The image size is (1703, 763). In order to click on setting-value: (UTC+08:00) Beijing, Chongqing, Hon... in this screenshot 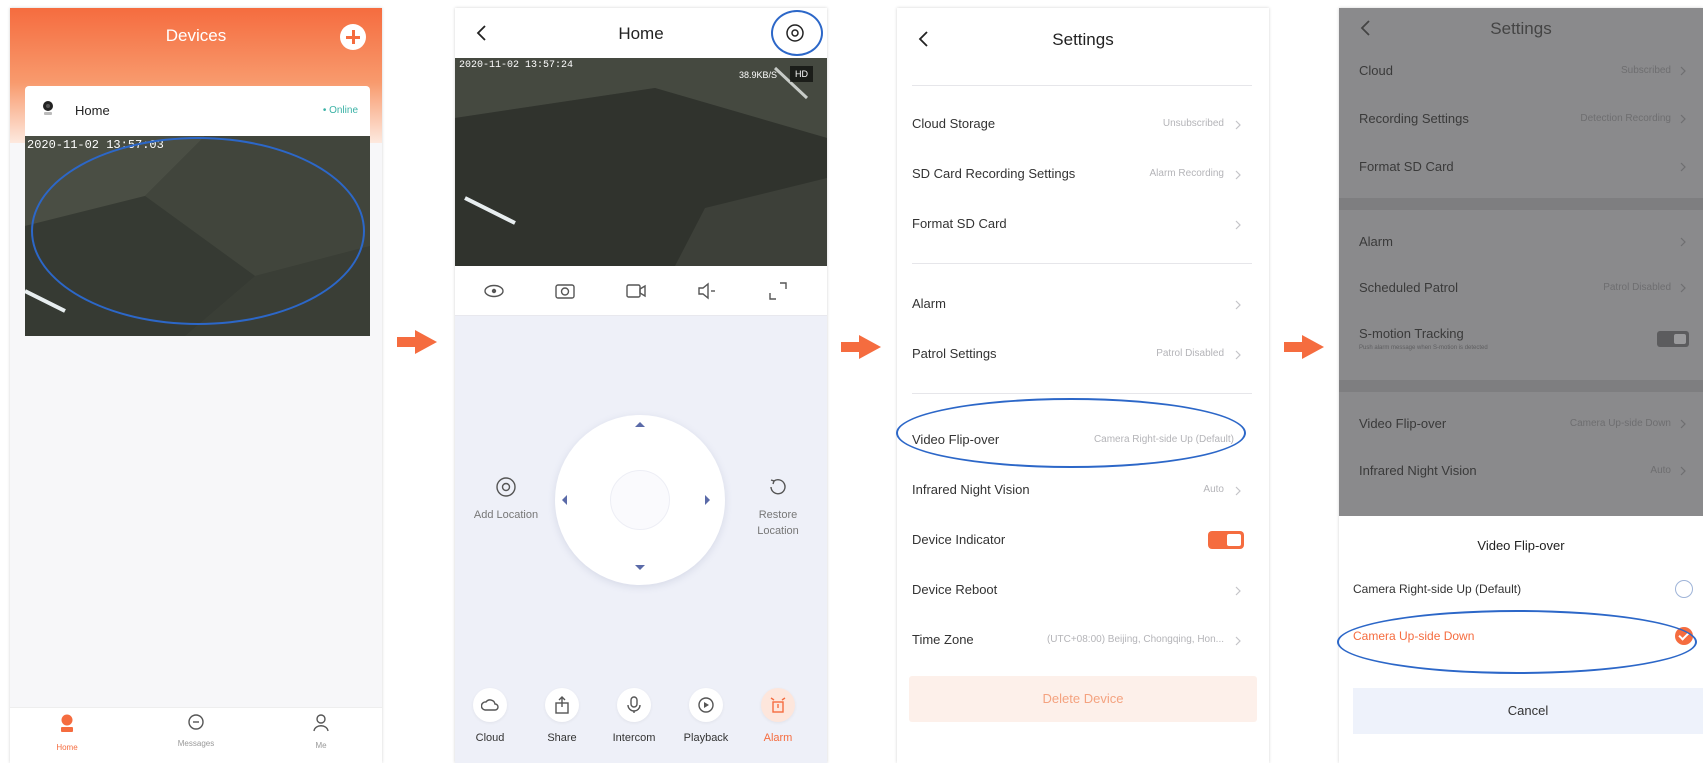, I will do `click(1135, 639)`.